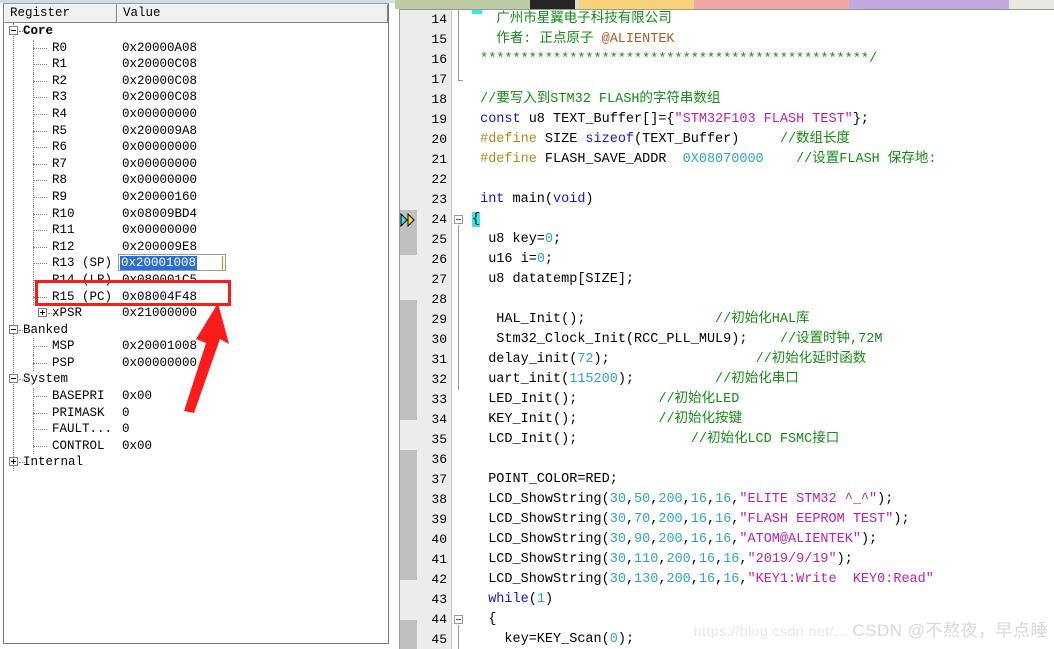 This screenshot has width=1054, height=649. Describe the element at coordinates (760, 140) in the screenshot. I see `code-line: #define SIZE sizeof(TEXT_Buffer) //数组长度` at that location.